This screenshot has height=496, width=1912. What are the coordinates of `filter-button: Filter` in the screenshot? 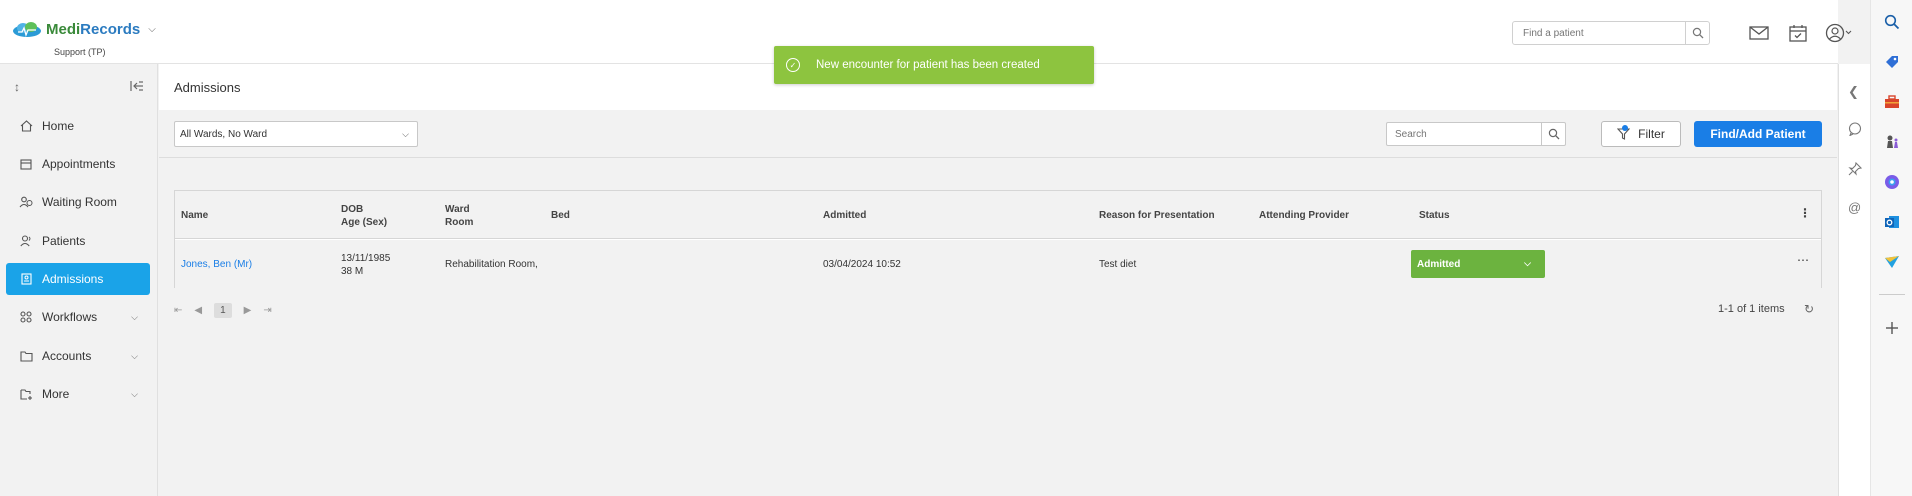 It's located at (1641, 134).